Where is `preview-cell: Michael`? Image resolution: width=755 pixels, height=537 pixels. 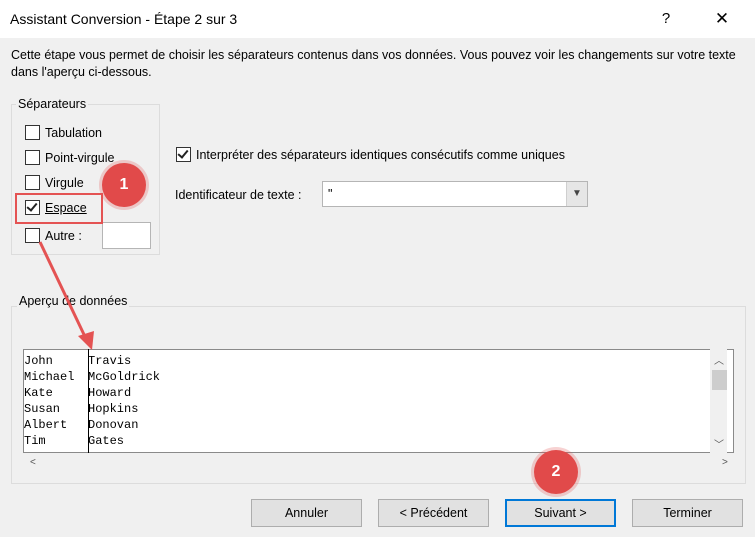
preview-cell: Michael is located at coordinates (49, 377).